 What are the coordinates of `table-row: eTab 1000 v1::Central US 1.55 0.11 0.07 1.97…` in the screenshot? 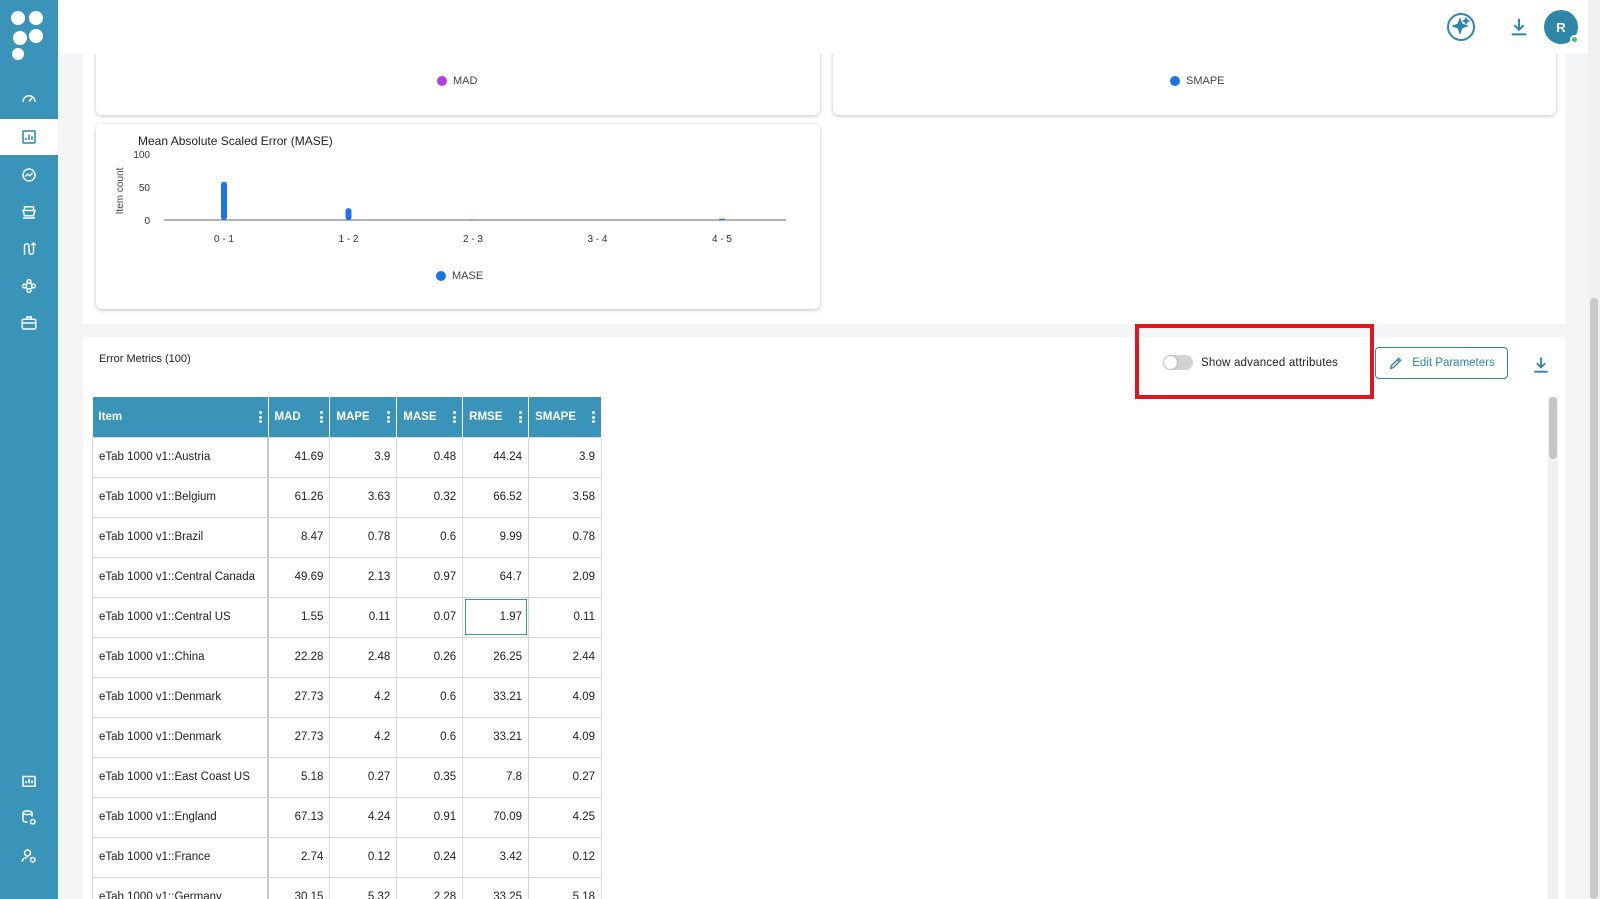 It's located at (347, 617).